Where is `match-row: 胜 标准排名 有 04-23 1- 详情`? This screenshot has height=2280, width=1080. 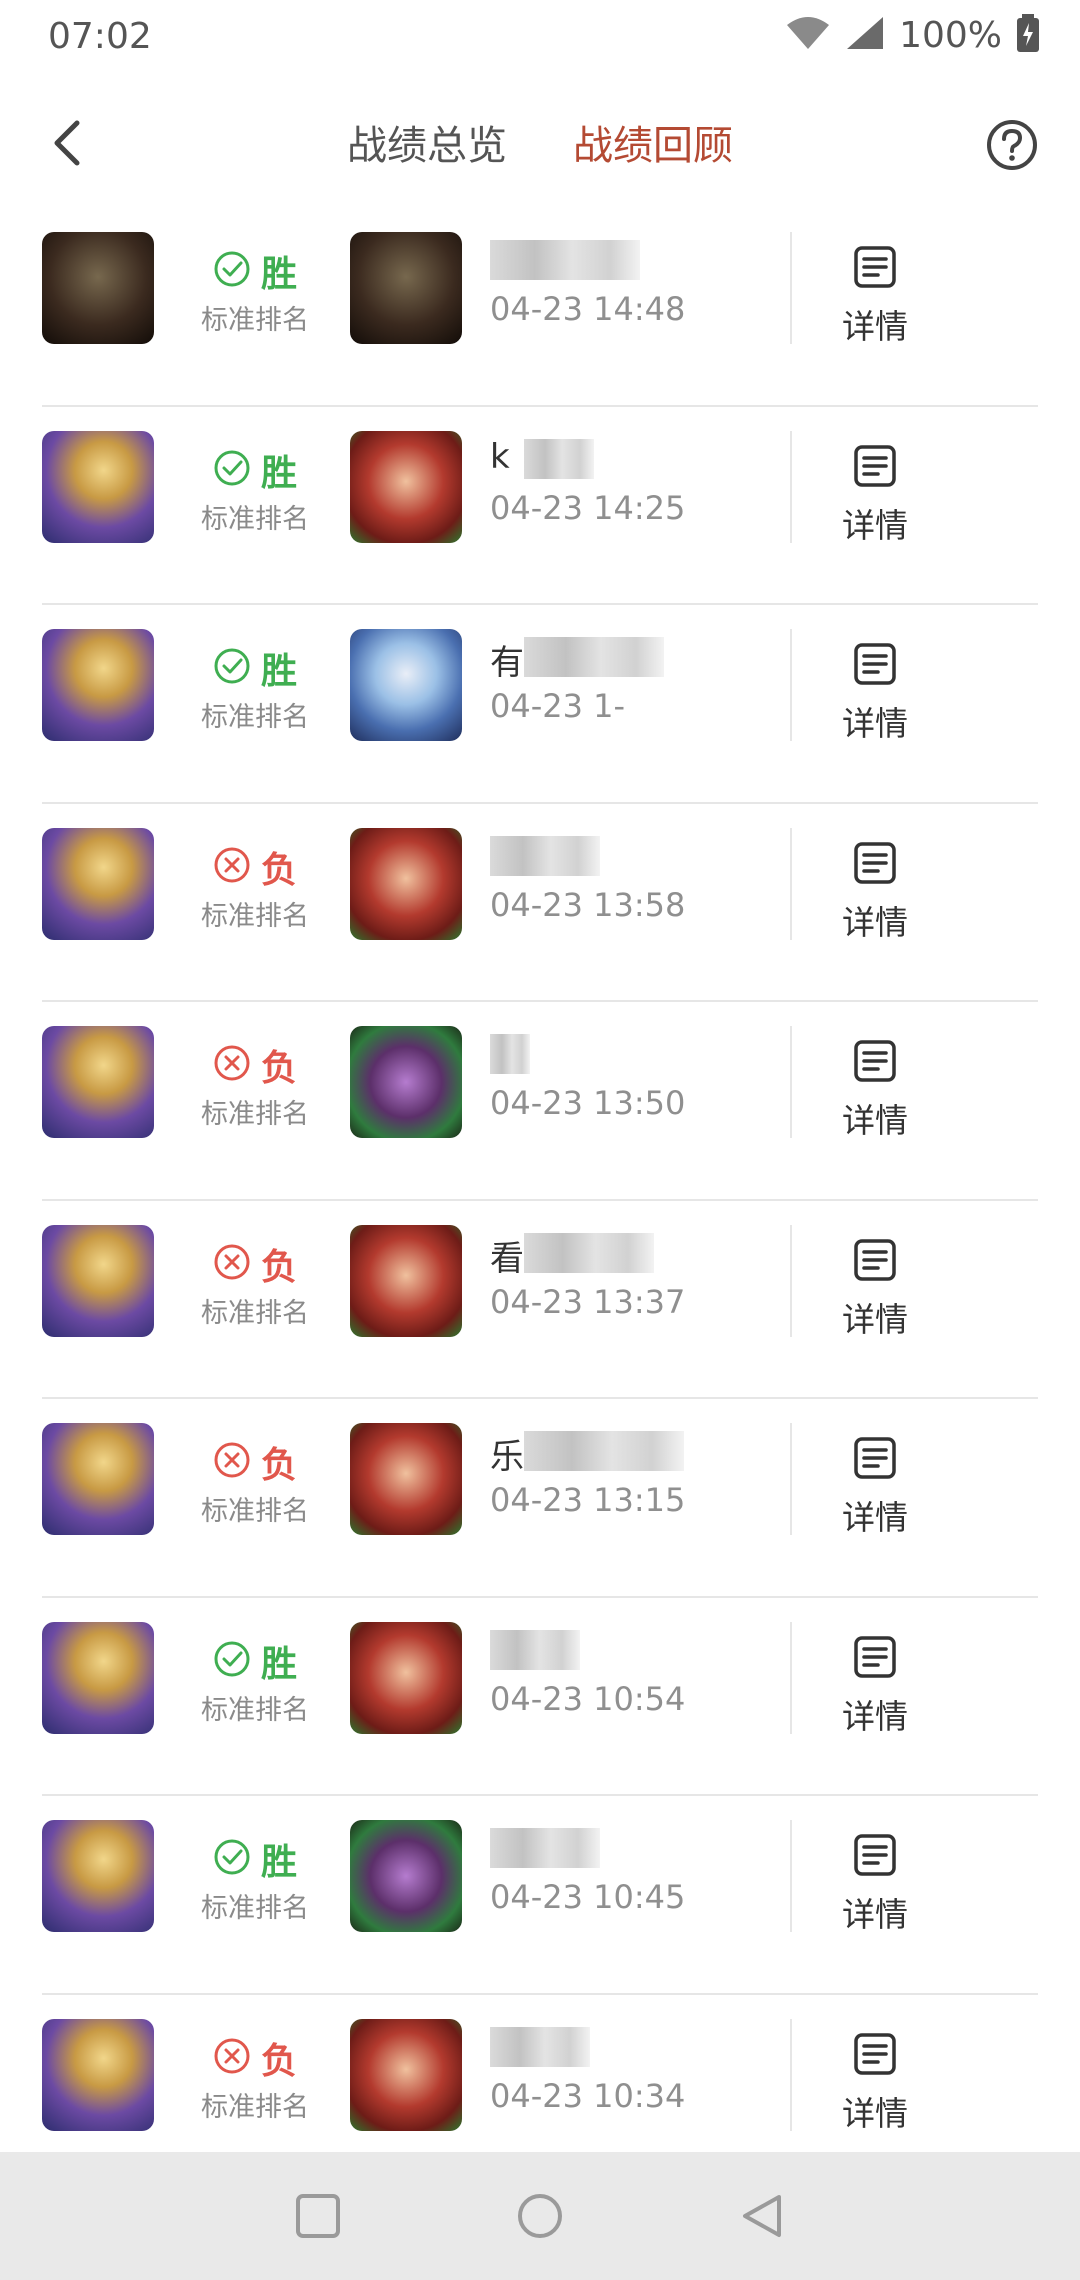
match-row: 胜 标准排名 有 04-23 1- 详情 is located at coordinates (540, 704).